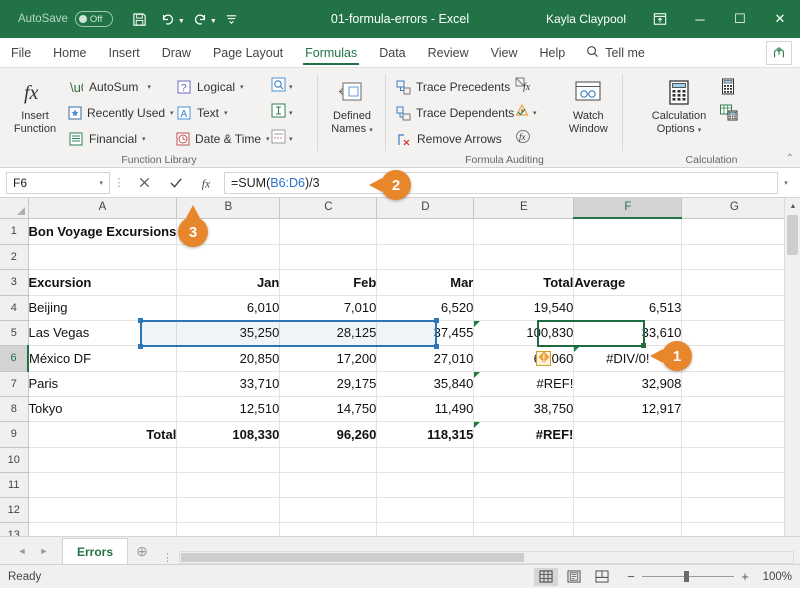 This screenshot has height=600, width=800. What do you see at coordinates (628, 231) in the screenshot?
I see `cell-F1` at bounding box center [628, 231].